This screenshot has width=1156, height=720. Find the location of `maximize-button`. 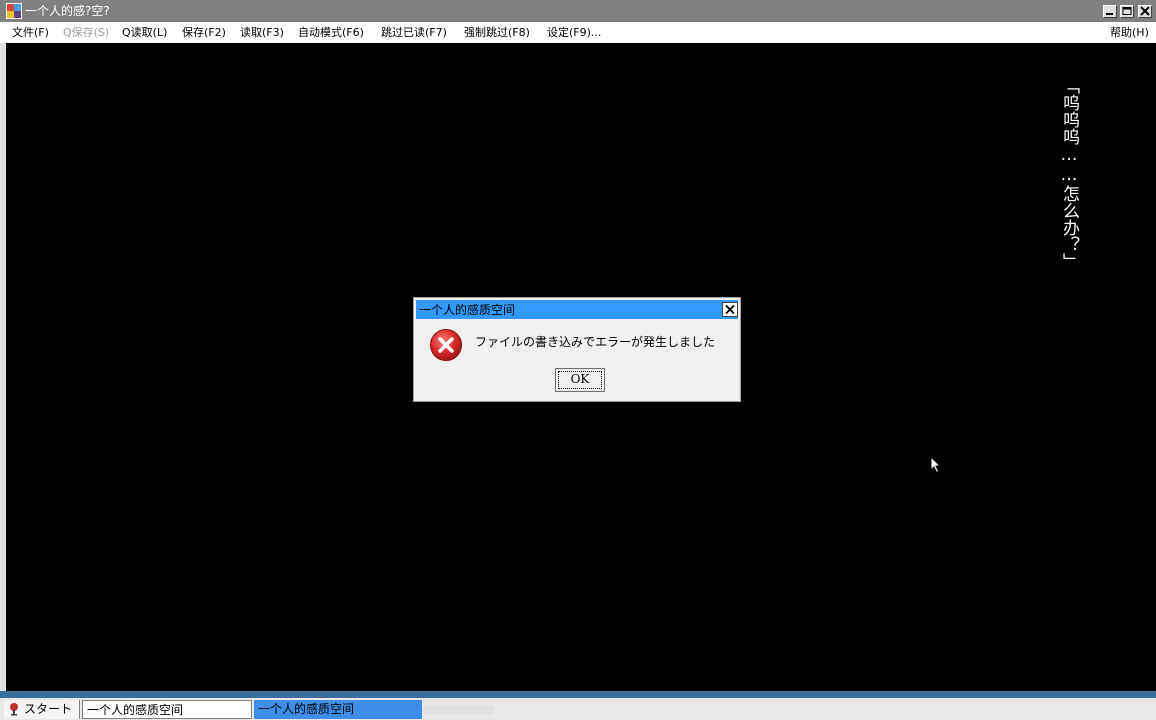

maximize-button is located at coordinates (1127, 11).